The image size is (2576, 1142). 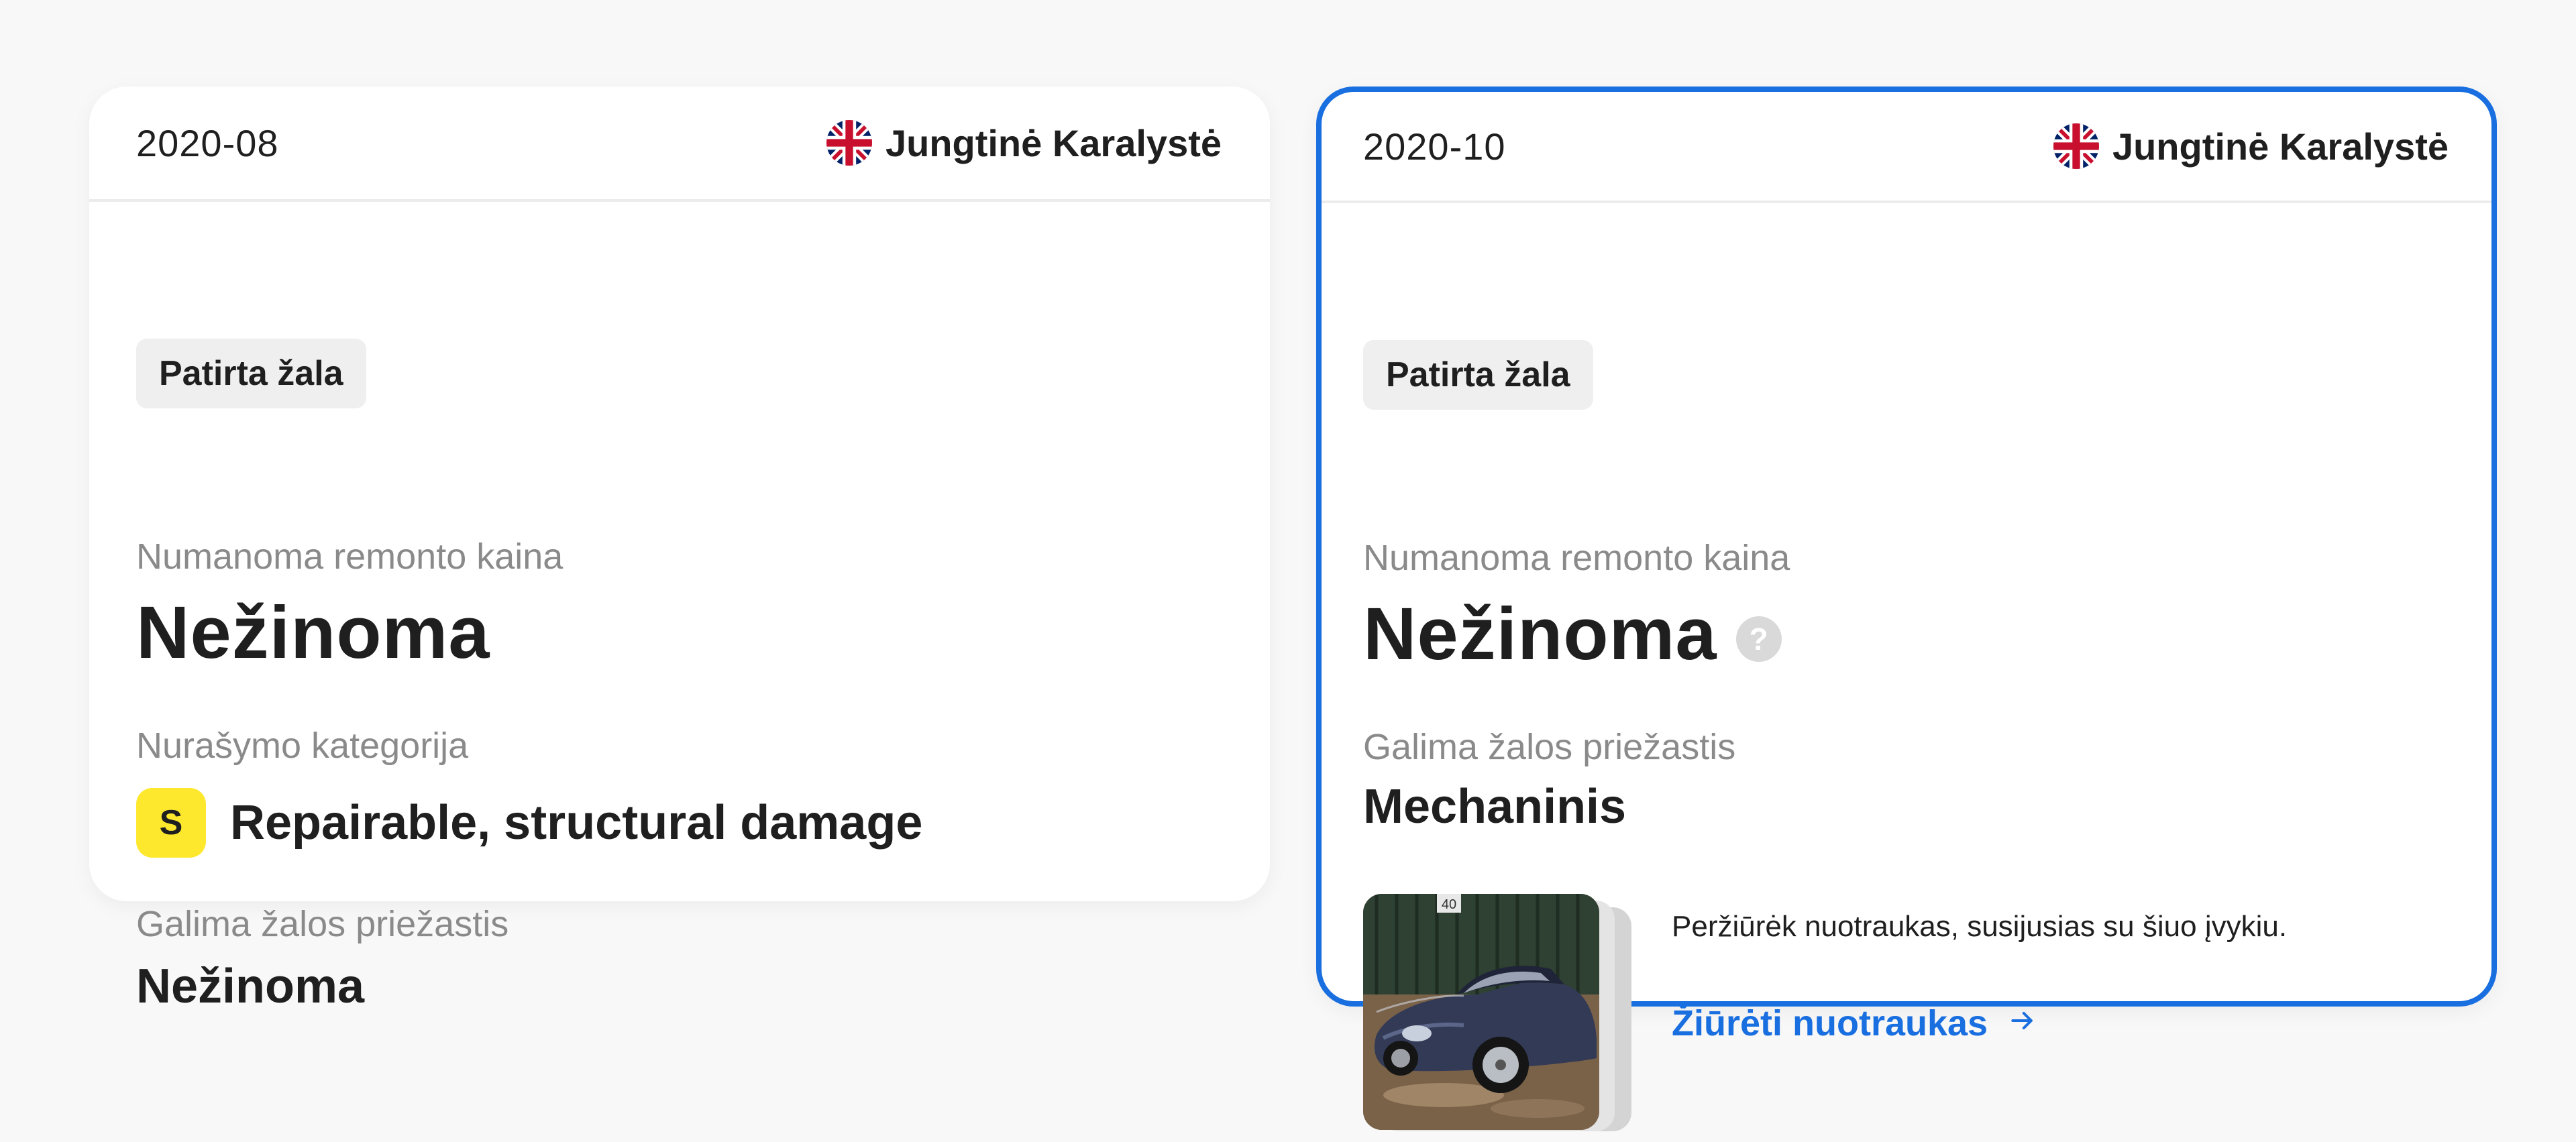 What do you see at coordinates (1495, 807) in the screenshot?
I see `damage-cause-value: Mechaninis` at bounding box center [1495, 807].